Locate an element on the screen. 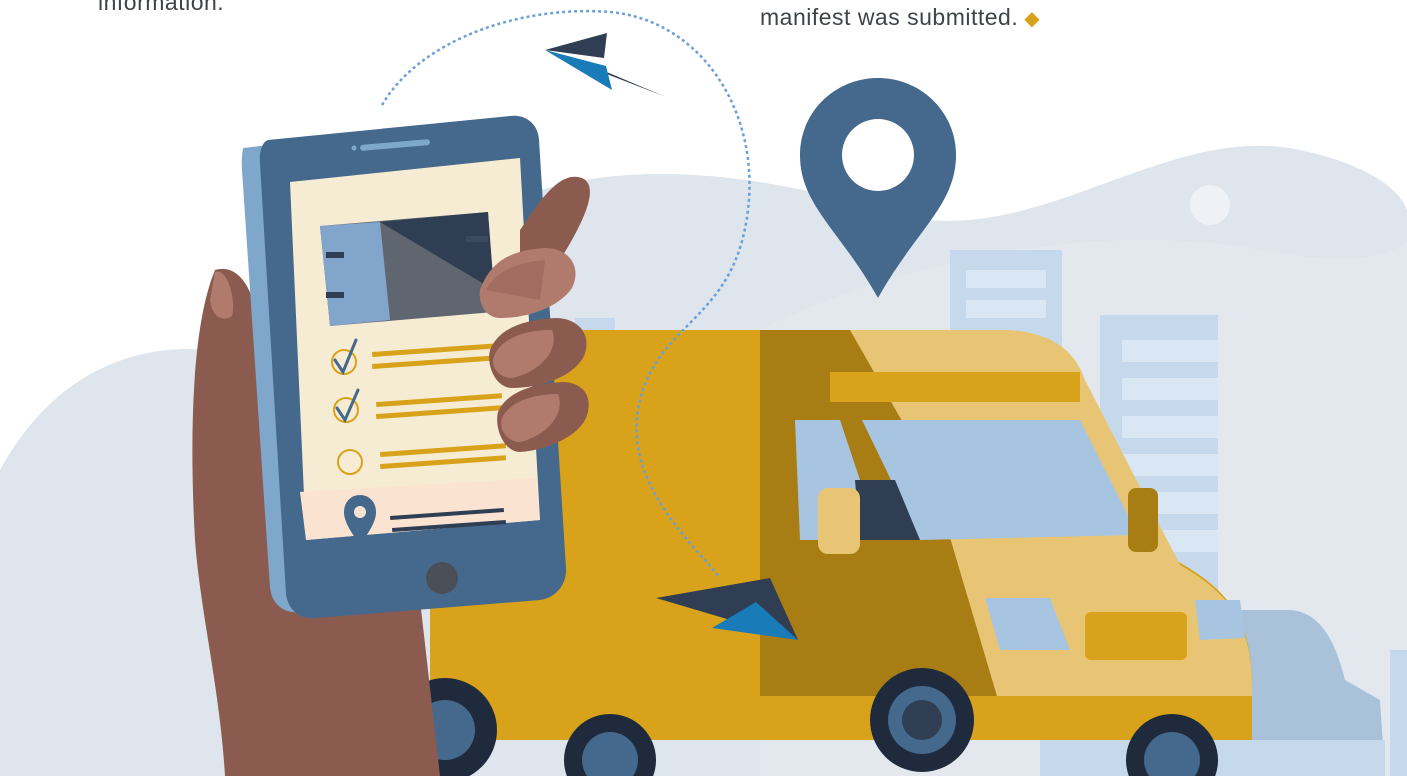 The height and width of the screenshot is (776, 1407). caption-right: manifest was submitted. ◆ is located at coordinates (900, 18).